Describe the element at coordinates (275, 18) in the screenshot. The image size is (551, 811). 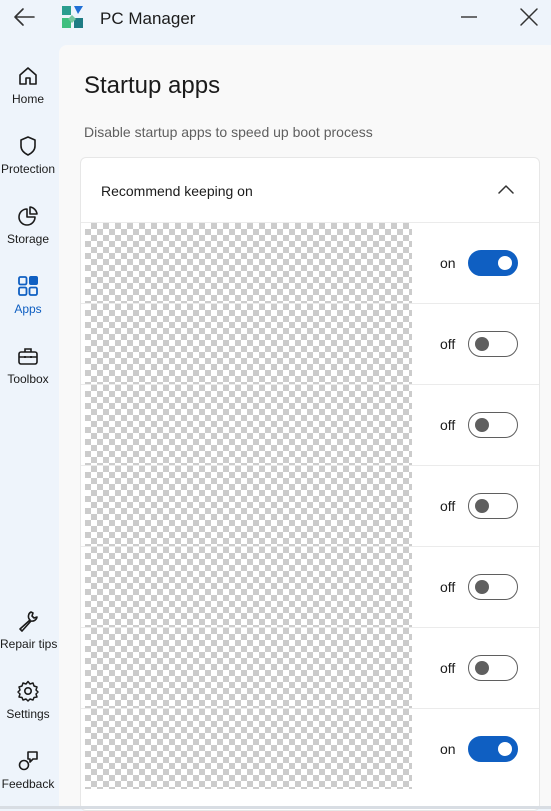
I see `title-bar: PC Manager` at that location.